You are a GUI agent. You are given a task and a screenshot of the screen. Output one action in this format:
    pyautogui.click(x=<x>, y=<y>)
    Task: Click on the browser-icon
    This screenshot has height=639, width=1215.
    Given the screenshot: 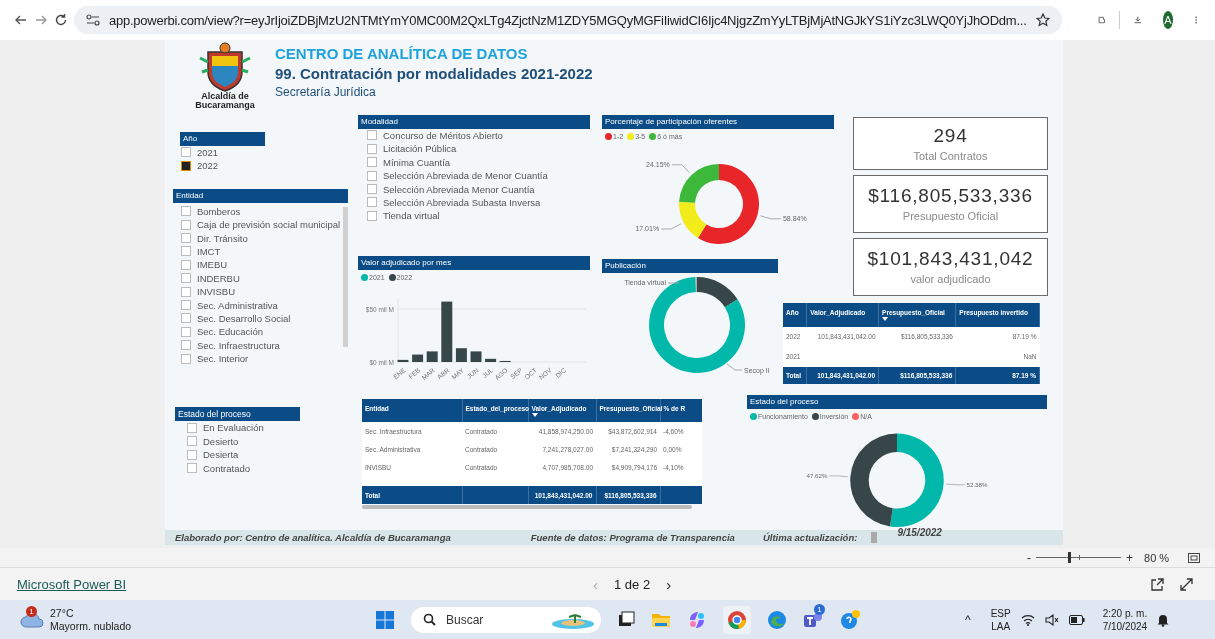 What is the action you would take?
    pyautogui.click(x=737, y=619)
    